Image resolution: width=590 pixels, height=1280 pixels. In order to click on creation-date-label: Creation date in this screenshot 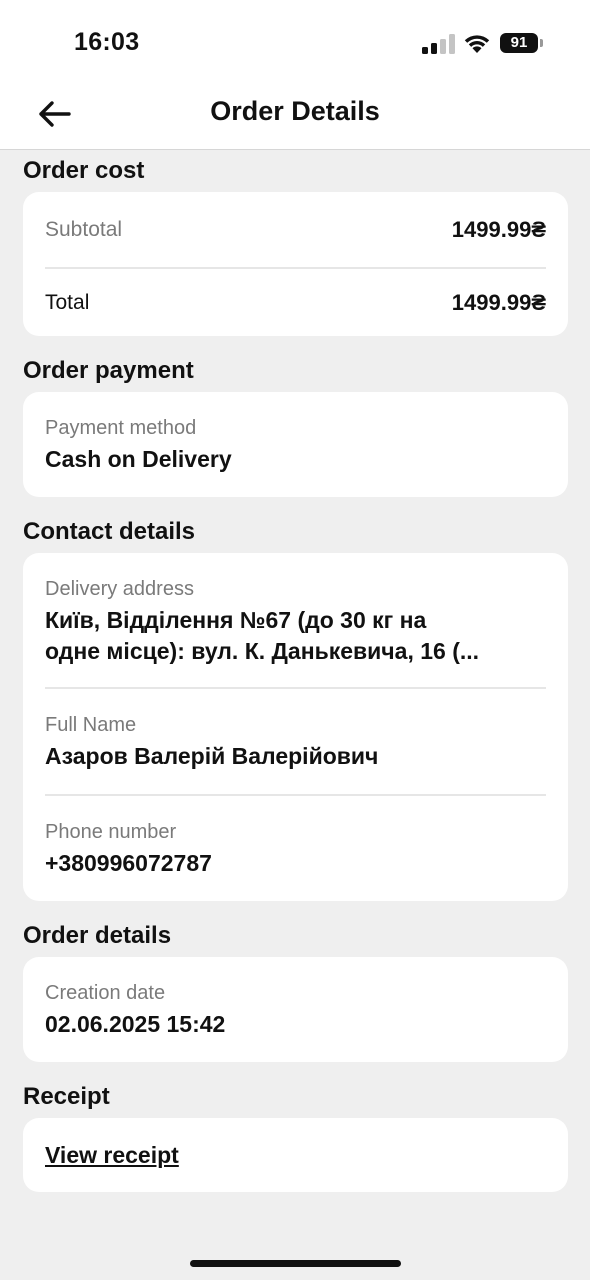, I will do `click(105, 993)`.